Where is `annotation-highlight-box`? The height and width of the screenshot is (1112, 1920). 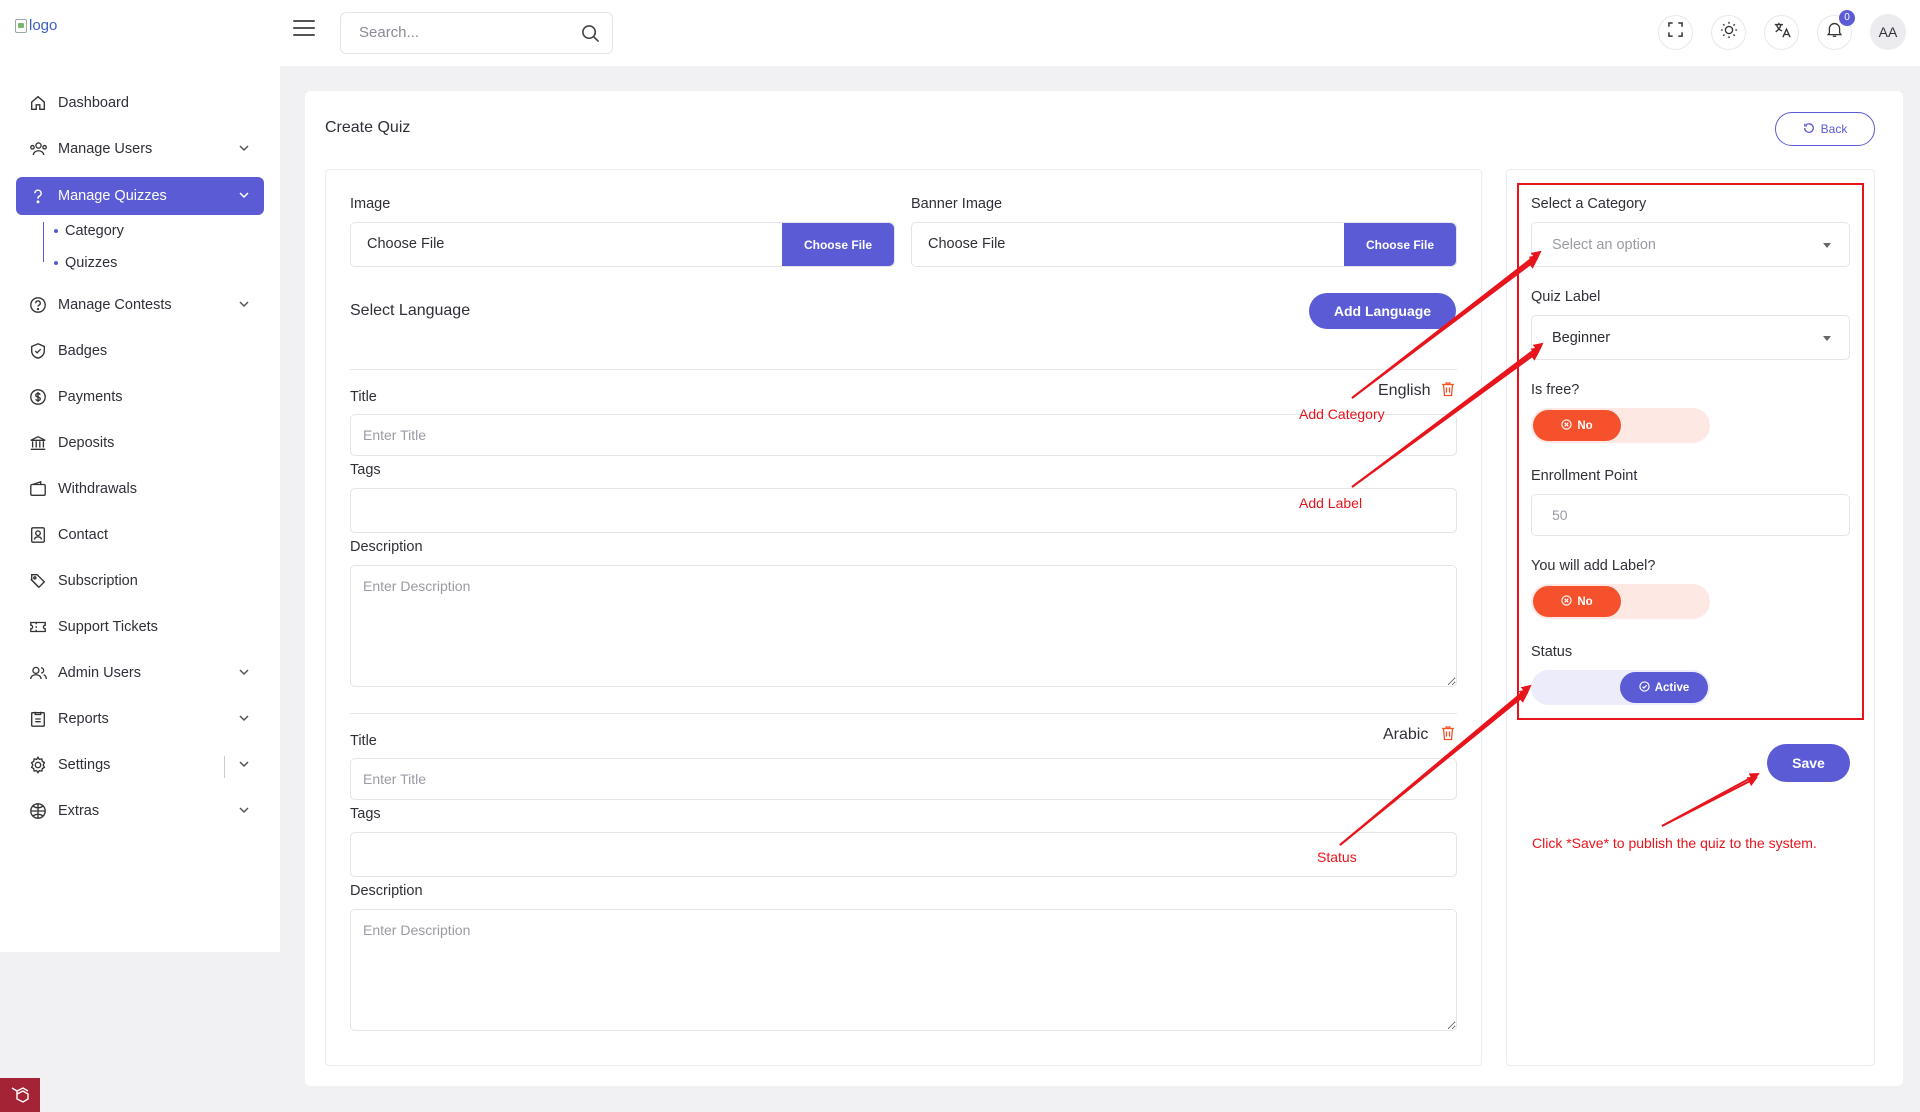 annotation-highlight-box is located at coordinates (1690, 451).